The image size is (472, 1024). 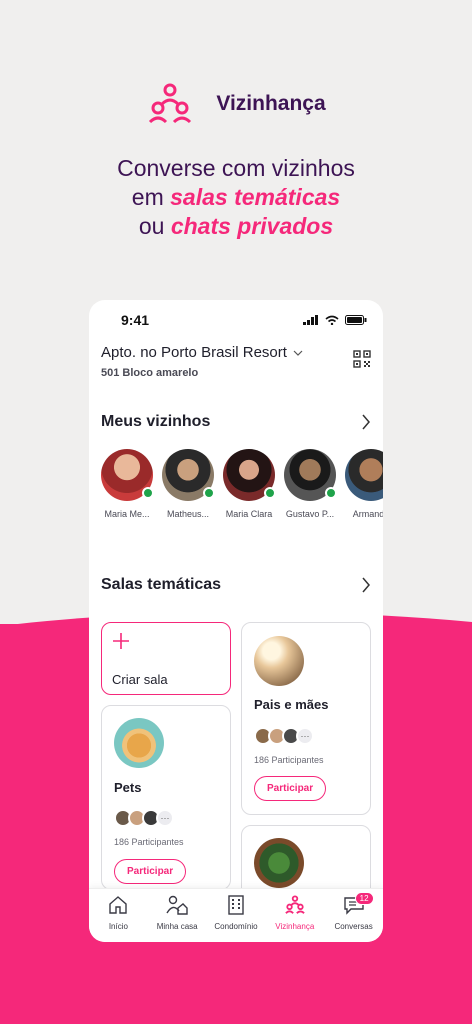 What do you see at coordinates (177, 926) in the screenshot?
I see `tab-label: Minha casa` at bounding box center [177, 926].